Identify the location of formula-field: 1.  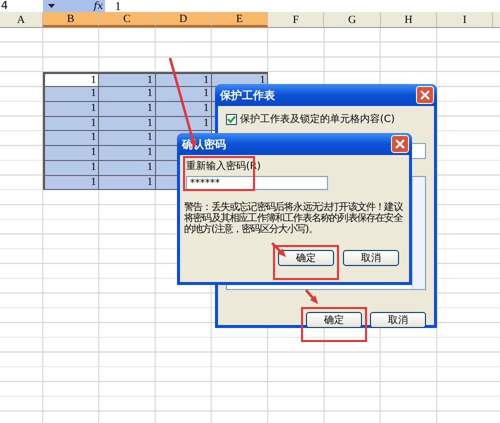
(118, 7).